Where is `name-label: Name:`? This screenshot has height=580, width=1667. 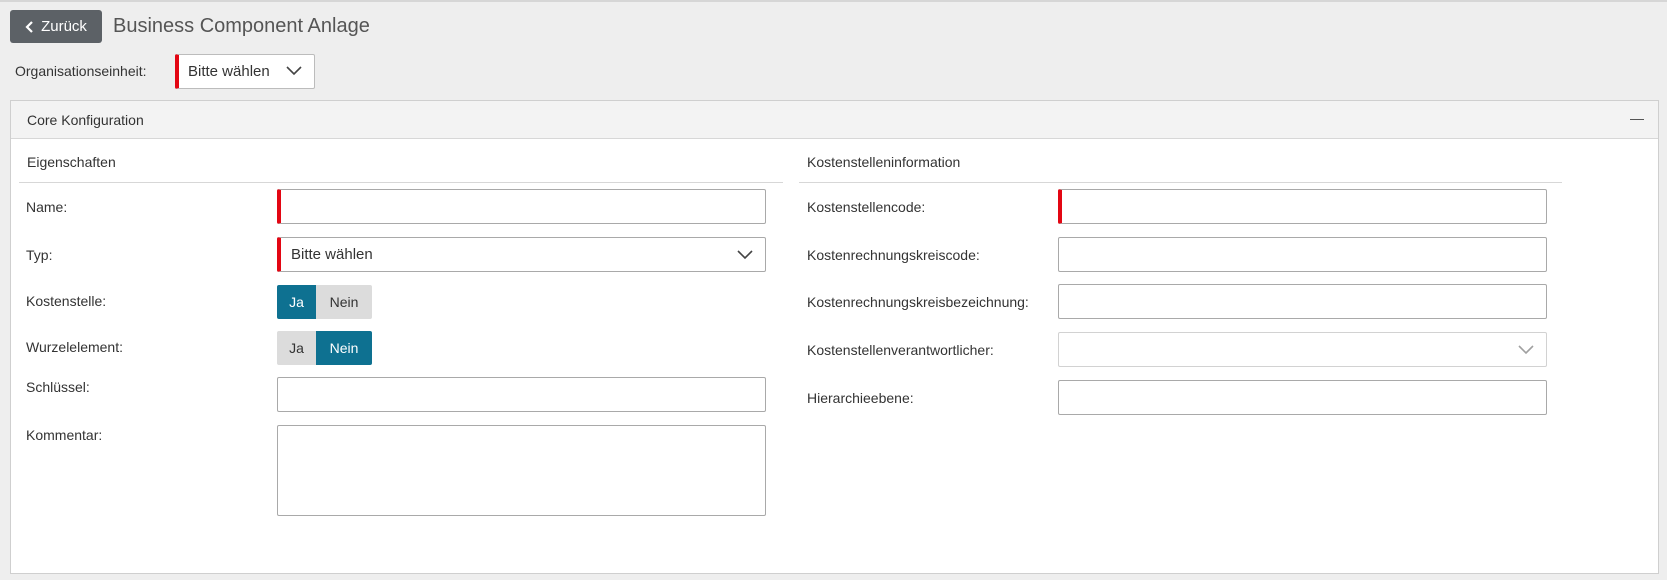
name-label: Name: is located at coordinates (47, 207).